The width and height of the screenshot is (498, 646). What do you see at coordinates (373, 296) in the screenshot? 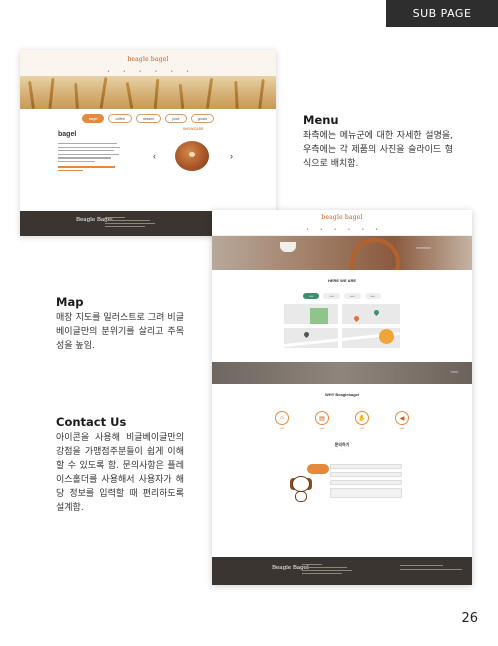
I see `store-tab-4: ━━━` at bounding box center [373, 296].